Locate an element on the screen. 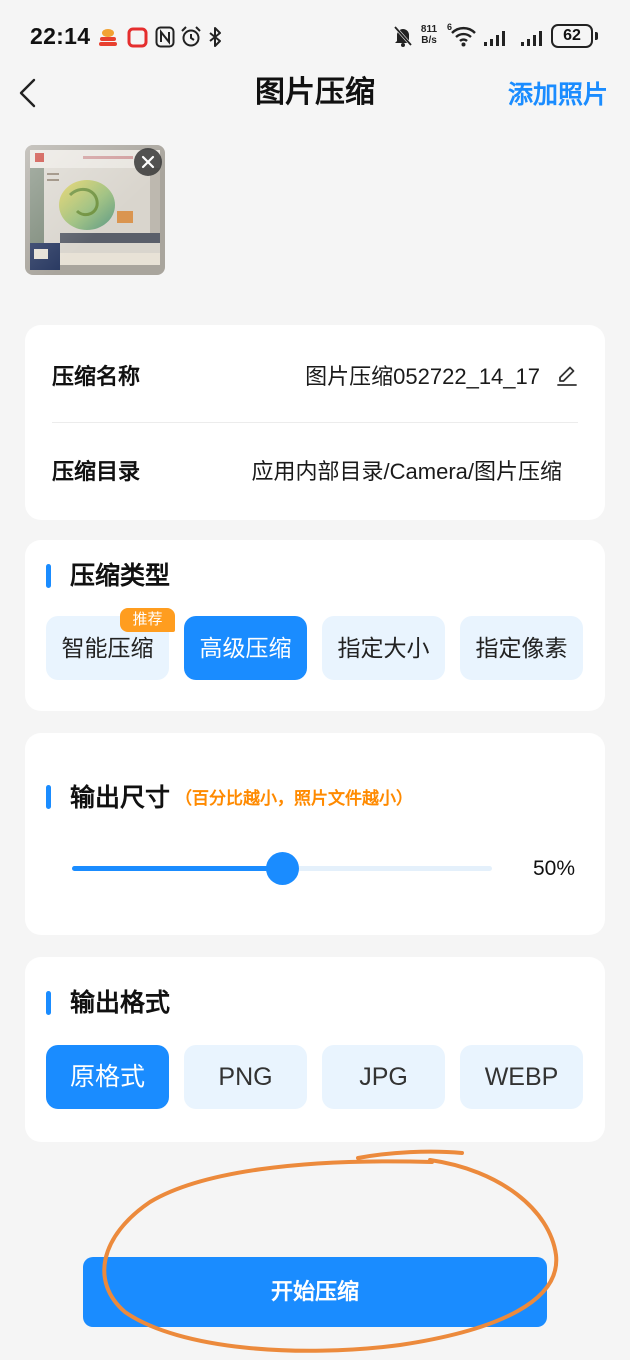 This screenshot has width=630, height=1360. status-time: 22:14 is located at coordinates (60, 36).